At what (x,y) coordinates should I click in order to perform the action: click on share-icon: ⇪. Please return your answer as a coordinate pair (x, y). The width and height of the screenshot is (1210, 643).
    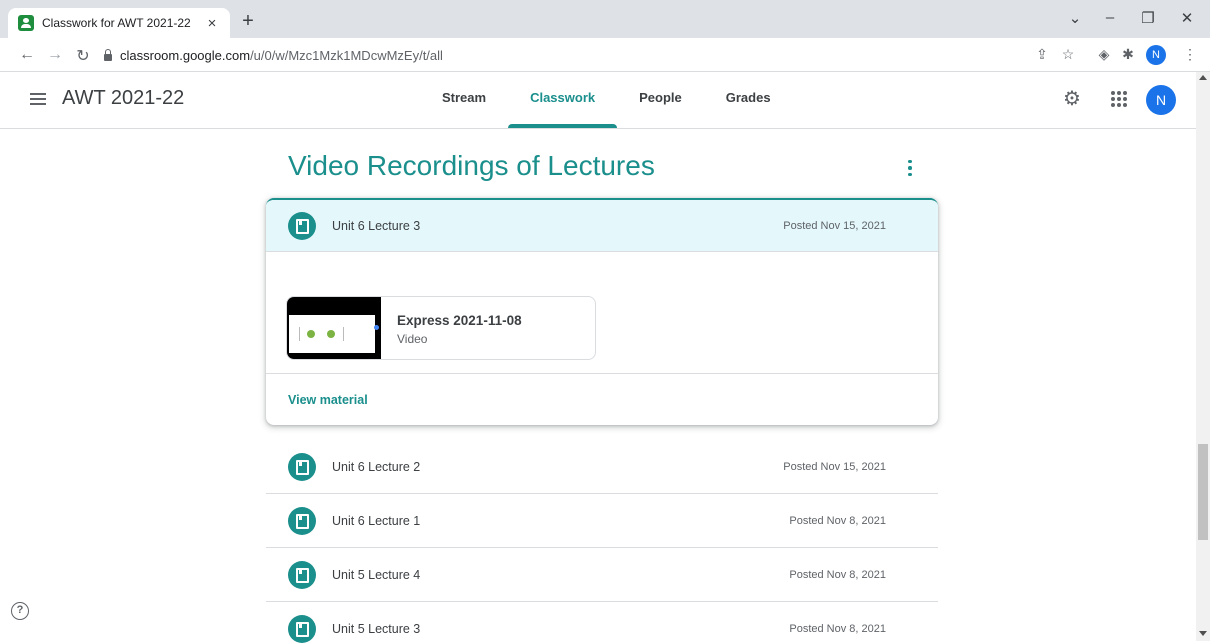
    Looking at the image, I should click on (1042, 54).